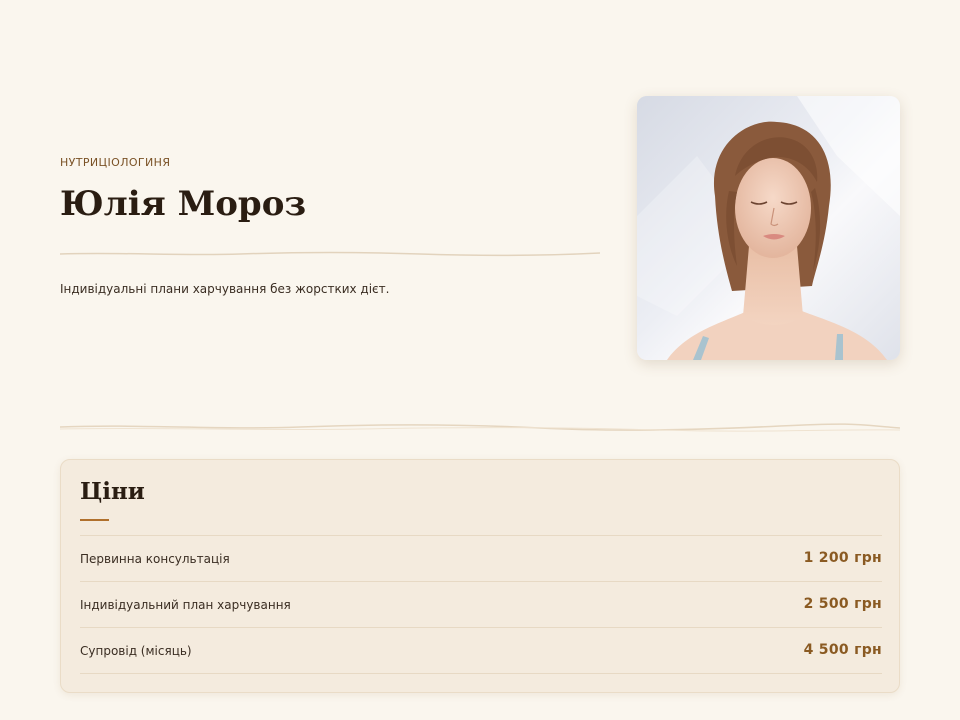  Describe the element at coordinates (183, 204) in the screenshot. I see `page-title: Юлія Мороз` at that location.